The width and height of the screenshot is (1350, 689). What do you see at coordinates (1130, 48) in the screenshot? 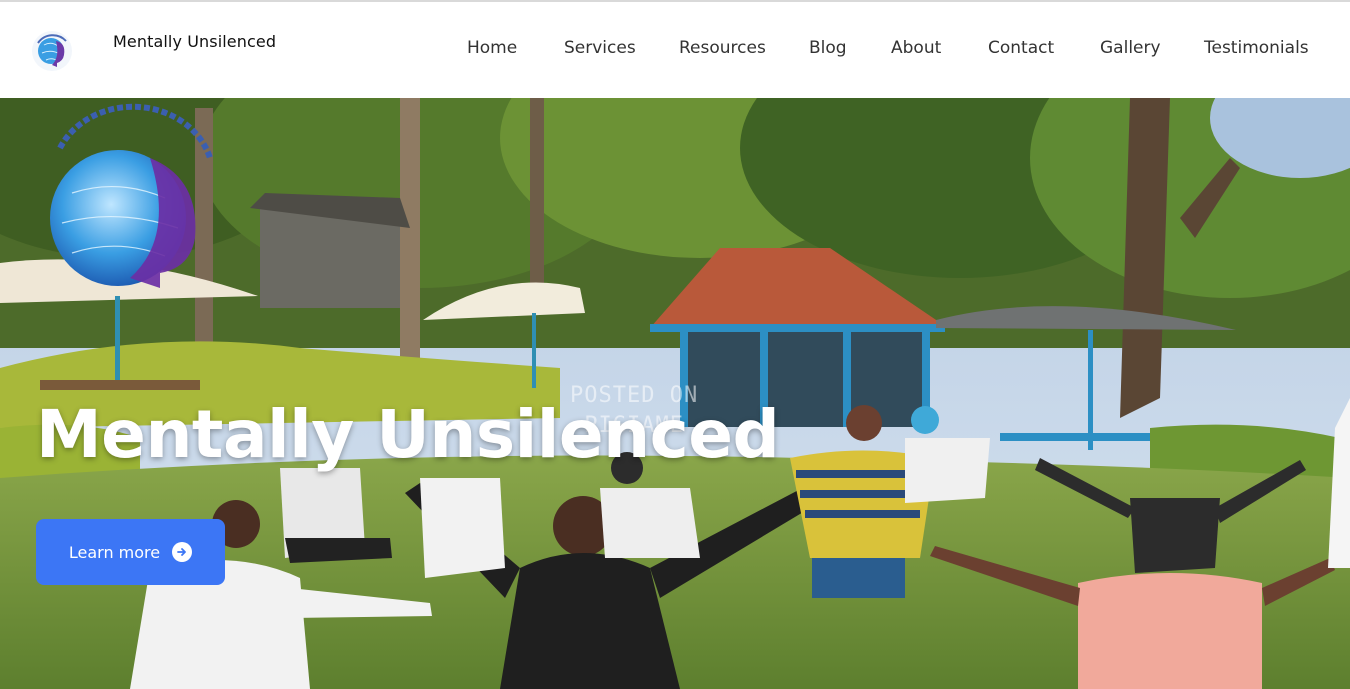
I see `nav-gallery: Gallery` at bounding box center [1130, 48].